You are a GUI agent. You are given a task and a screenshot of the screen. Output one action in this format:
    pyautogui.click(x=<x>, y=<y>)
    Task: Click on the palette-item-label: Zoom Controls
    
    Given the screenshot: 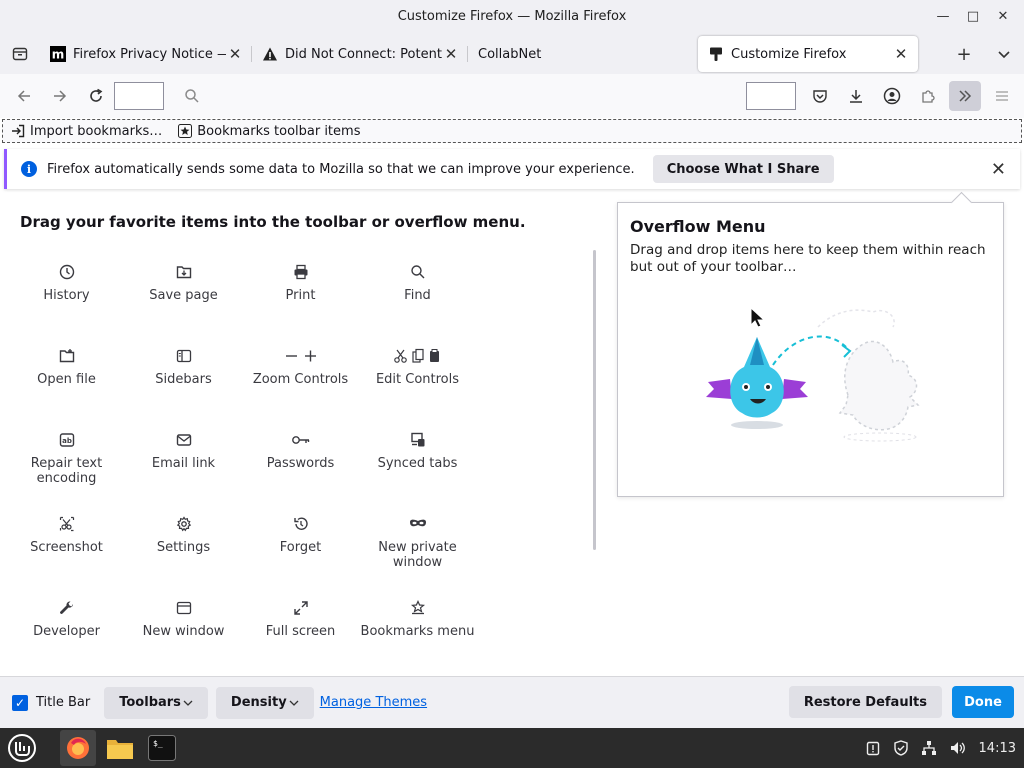 What is the action you would take?
    pyautogui.click(x=300, y=379)
    